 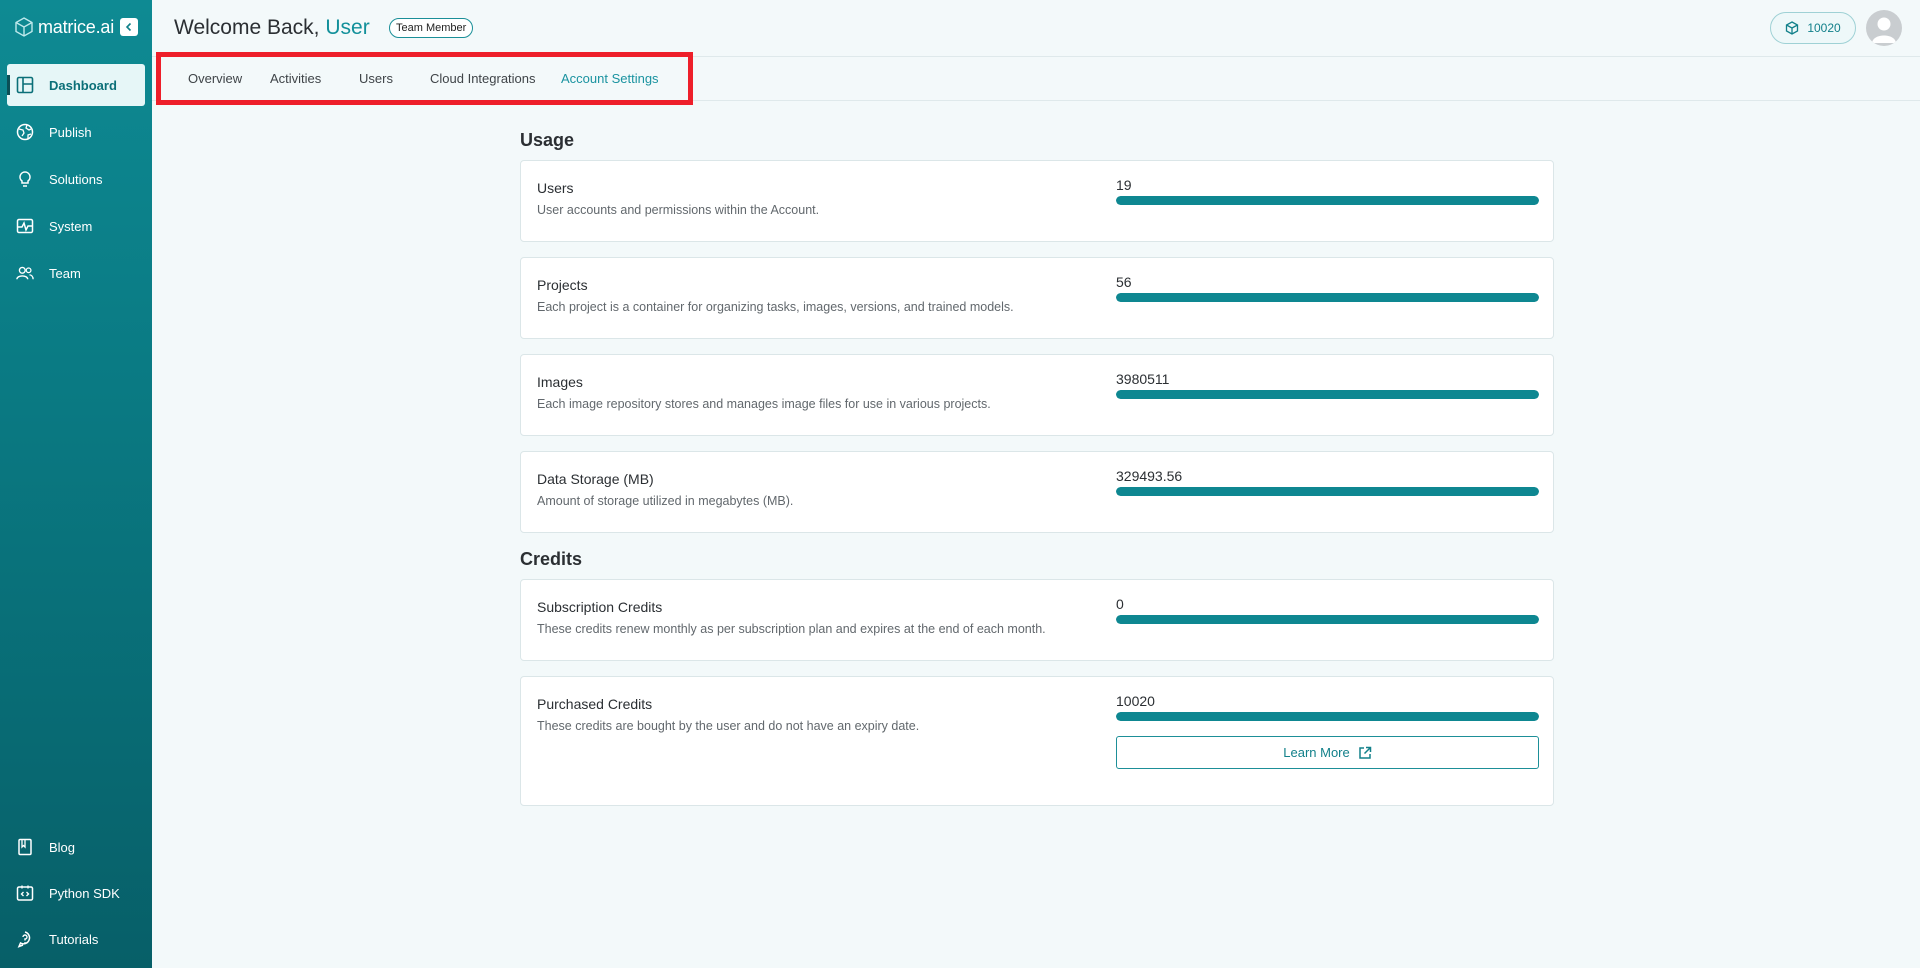 I want to click on role-badge: Team Member, so click(x=431, y=28).